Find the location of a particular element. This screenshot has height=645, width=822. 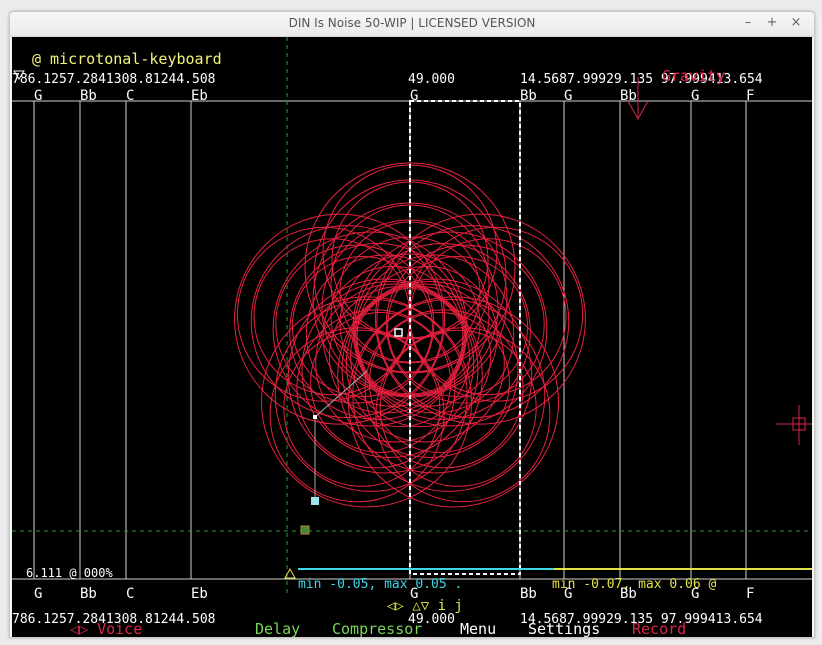

note-bottom-9: G is located at coordinates (695, 594).